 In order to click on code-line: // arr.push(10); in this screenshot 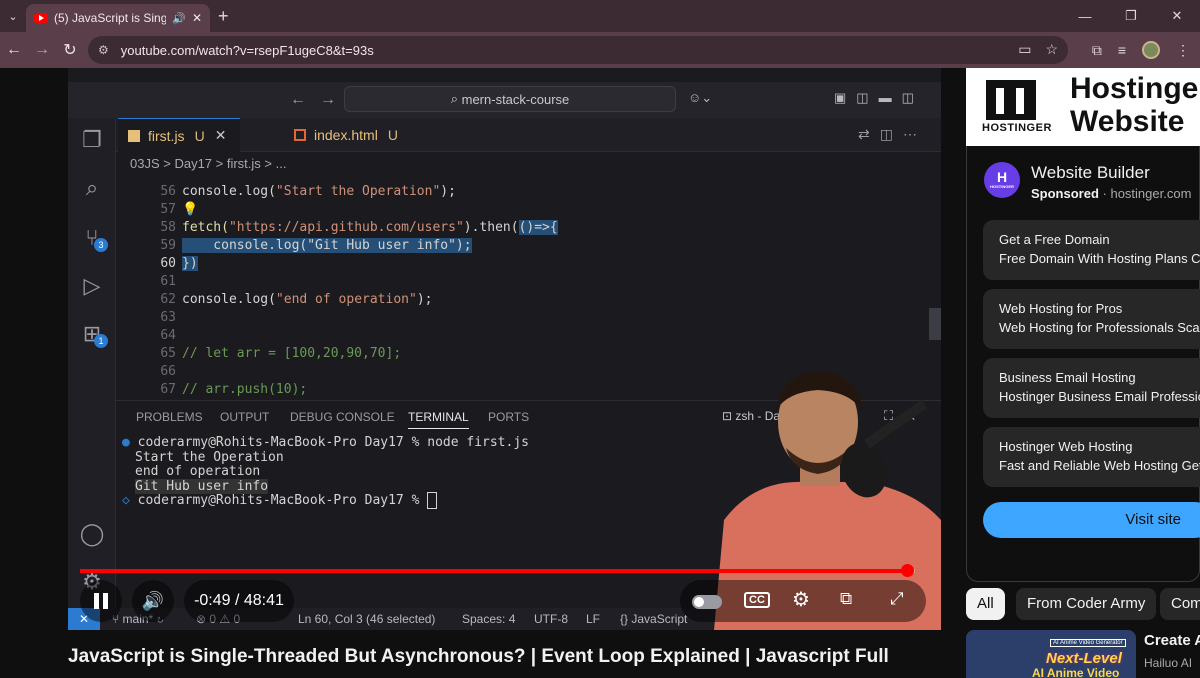, I will do `click(245, 389)`.